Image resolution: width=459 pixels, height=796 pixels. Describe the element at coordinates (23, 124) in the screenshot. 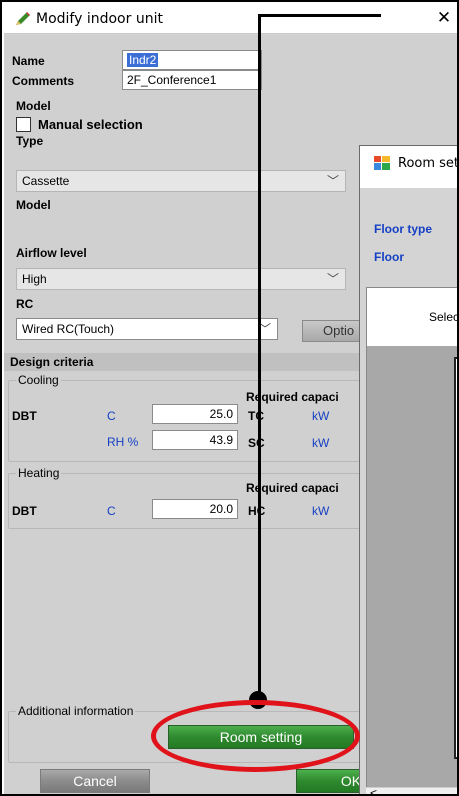

I see `manual-selection-checkbox` at that location.